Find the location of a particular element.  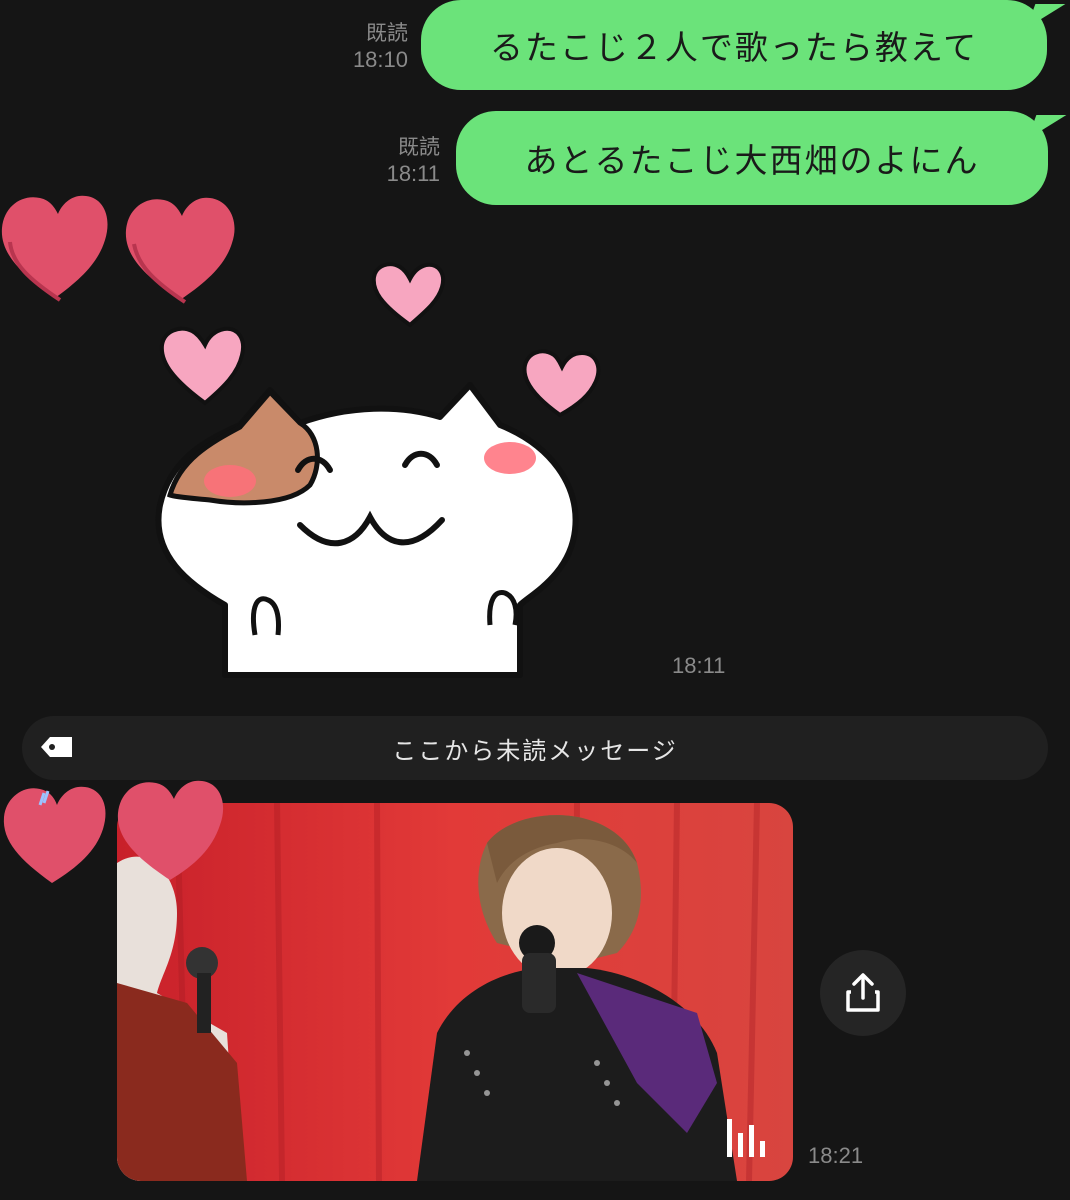

message-bubble-2: あとるたこじ大西畑のよにん is located at coordinates (752, 158).